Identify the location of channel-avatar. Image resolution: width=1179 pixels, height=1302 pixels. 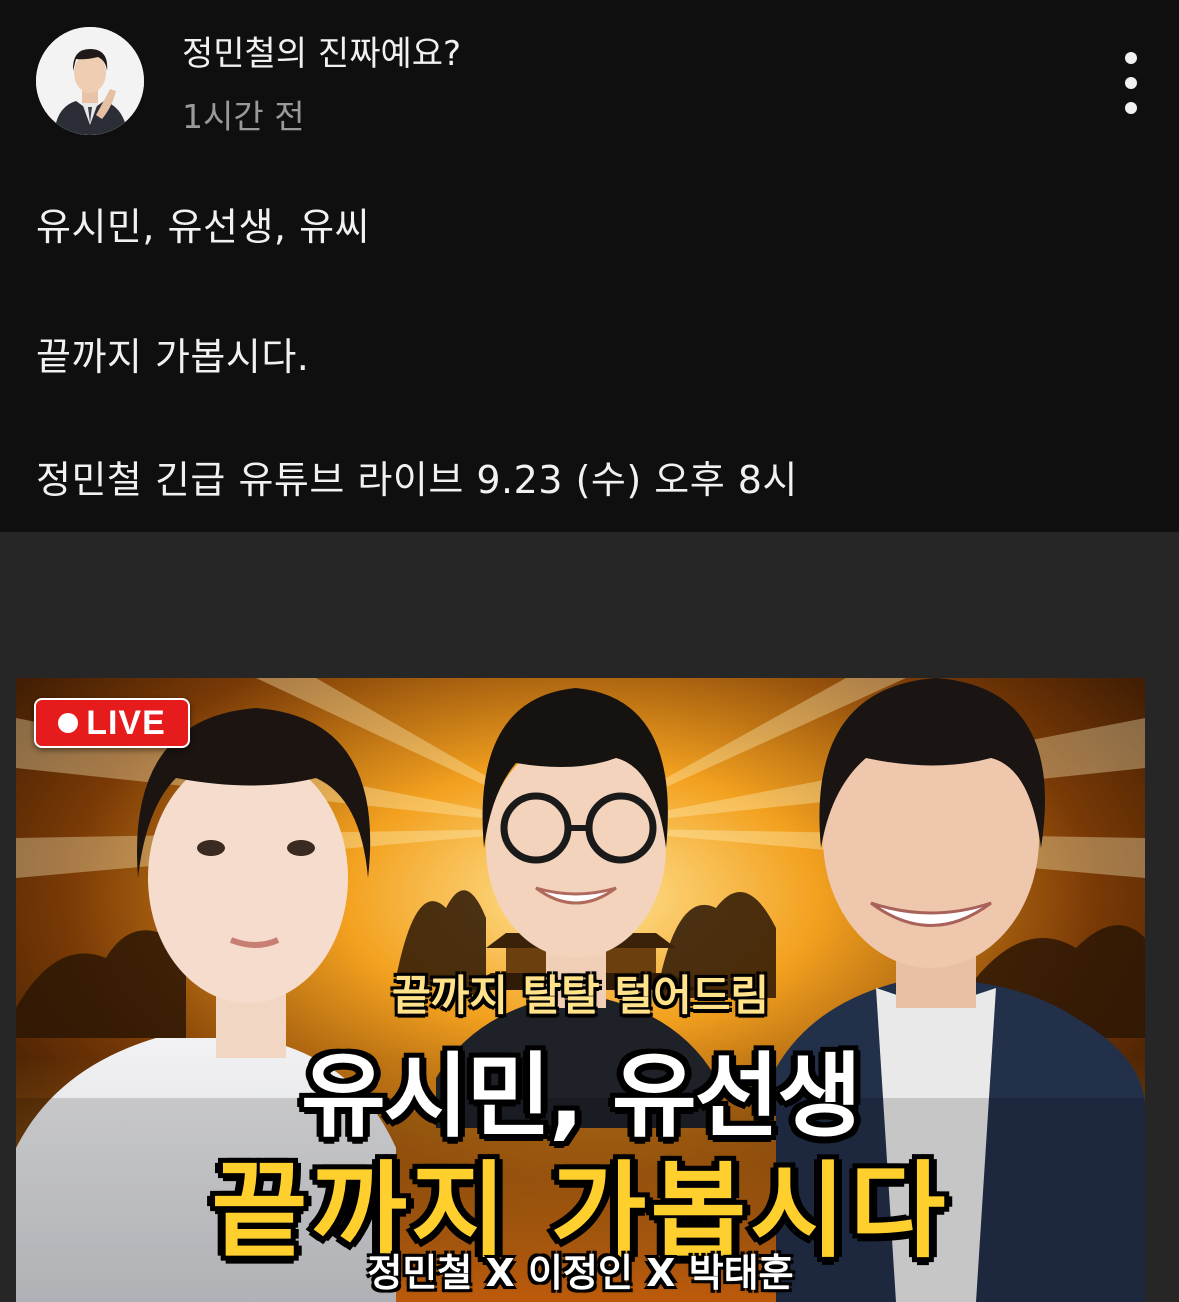
(90, 81).